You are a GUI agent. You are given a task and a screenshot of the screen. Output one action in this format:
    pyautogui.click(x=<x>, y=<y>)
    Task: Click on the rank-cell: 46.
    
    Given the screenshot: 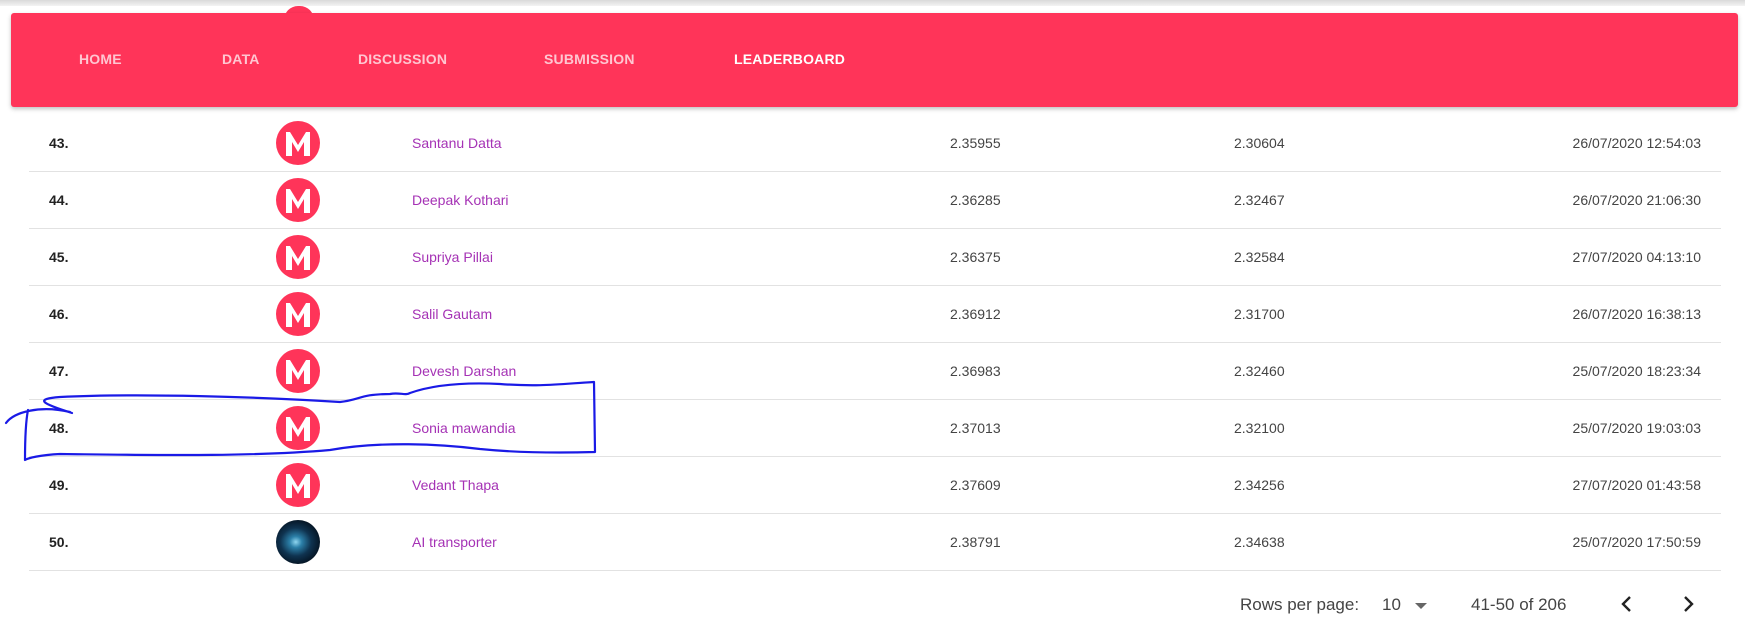 What is the action you would take?
    pyautogui.click(x=59, y=314)
    